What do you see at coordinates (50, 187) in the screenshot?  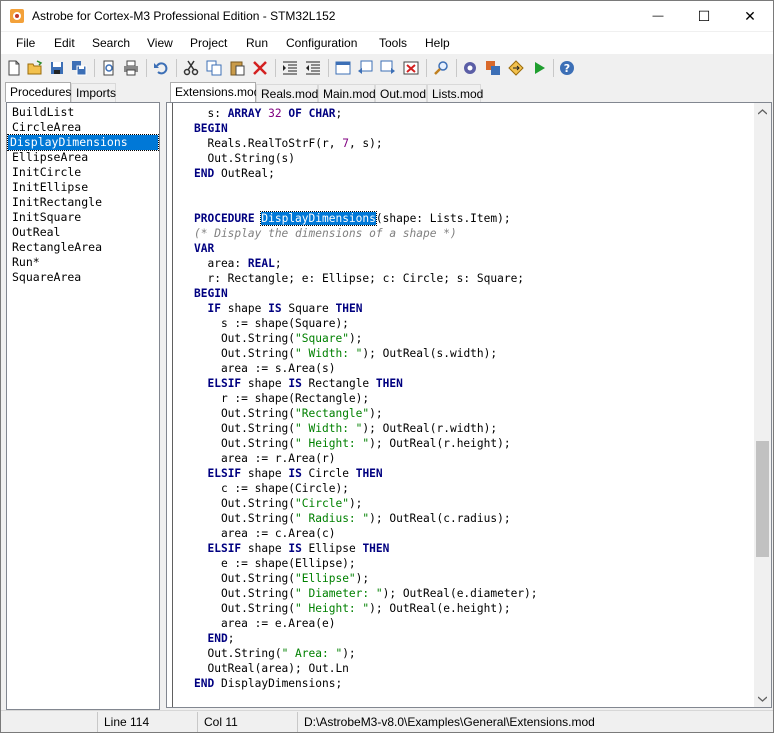 I see `list-item: InitEllipse` at bounding box center [50, 187].